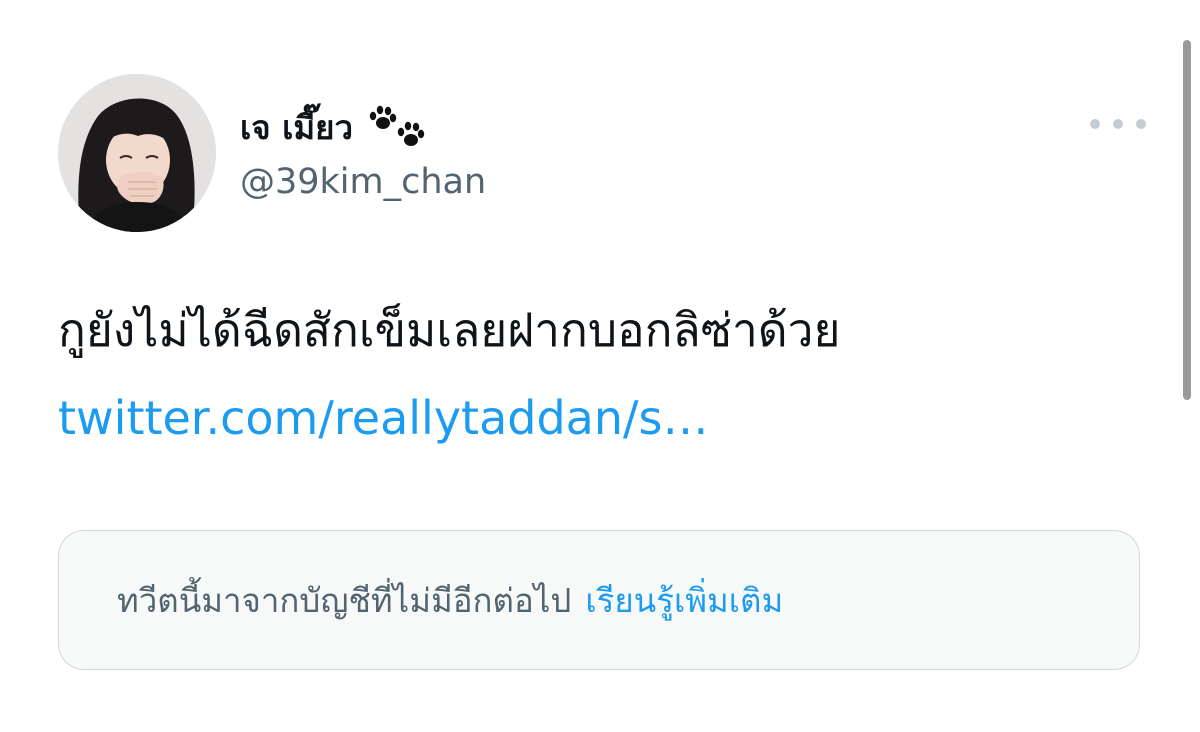  Describe the element at coordinates (1095, 124) in the screenshot. I see `more-horizontal-icon` at that location.